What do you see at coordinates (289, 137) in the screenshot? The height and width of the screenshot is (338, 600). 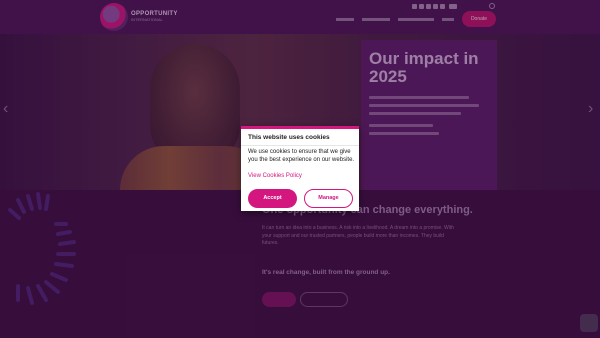 I see `cookie-dialog-title: This website uses cookies` at bounding box center [289, 137].